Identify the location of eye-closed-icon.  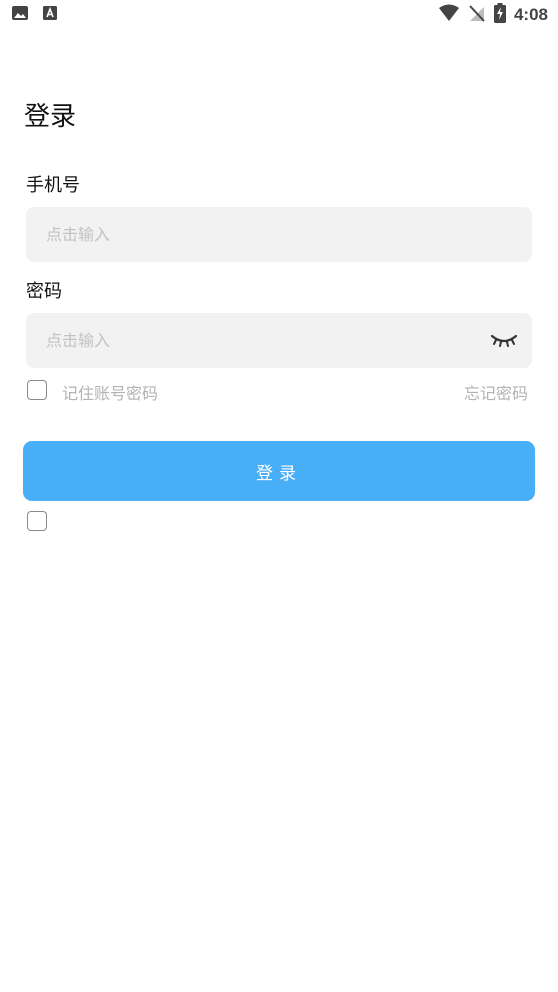
(504, 341).